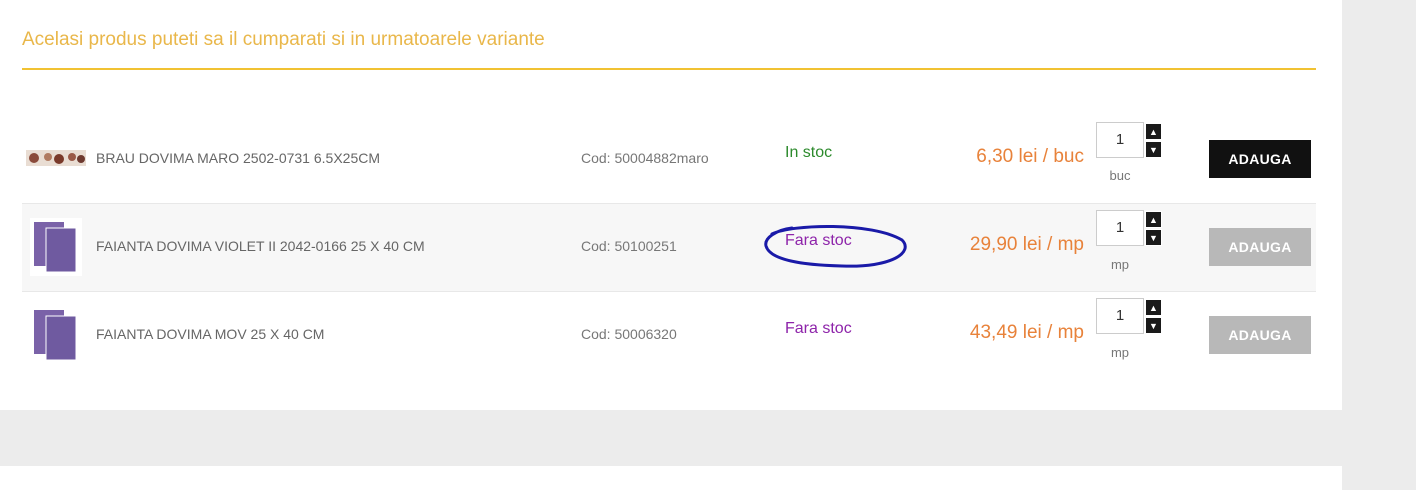 This screenshot has height=490, width=1416. What do you see at coordinates (1026, 244) in the screenshot?
I see `product-price: 29,90 lei / mp` at bounding box center [1026, 244].